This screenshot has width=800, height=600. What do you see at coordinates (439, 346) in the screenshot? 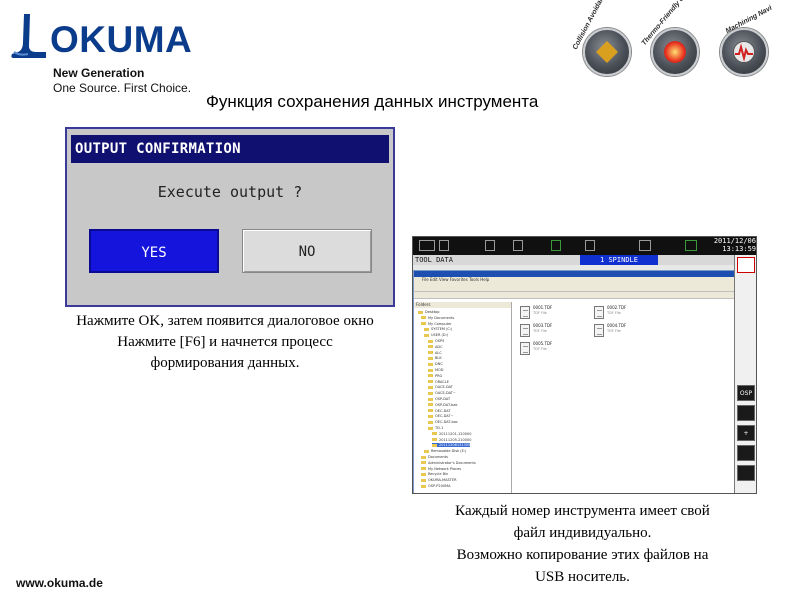
I see `folder-tree-label: ADC` at bounding box center [439, 346].